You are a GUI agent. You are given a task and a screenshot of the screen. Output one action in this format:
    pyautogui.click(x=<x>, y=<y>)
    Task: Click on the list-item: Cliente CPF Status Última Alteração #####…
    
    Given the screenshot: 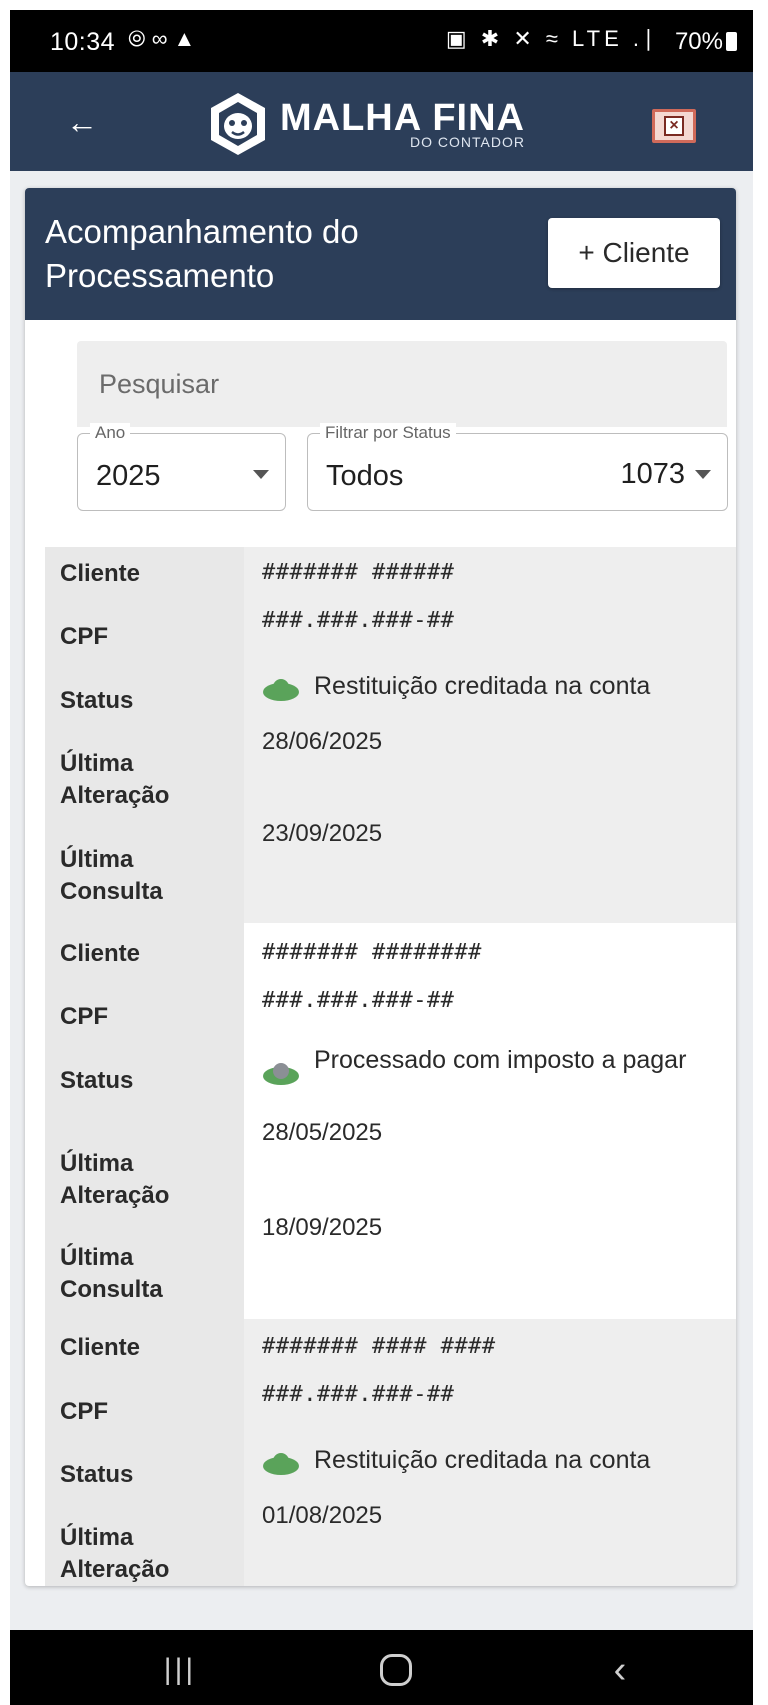 What is the action you would take?
    pyautogui.click(x=390, y=1452)
    